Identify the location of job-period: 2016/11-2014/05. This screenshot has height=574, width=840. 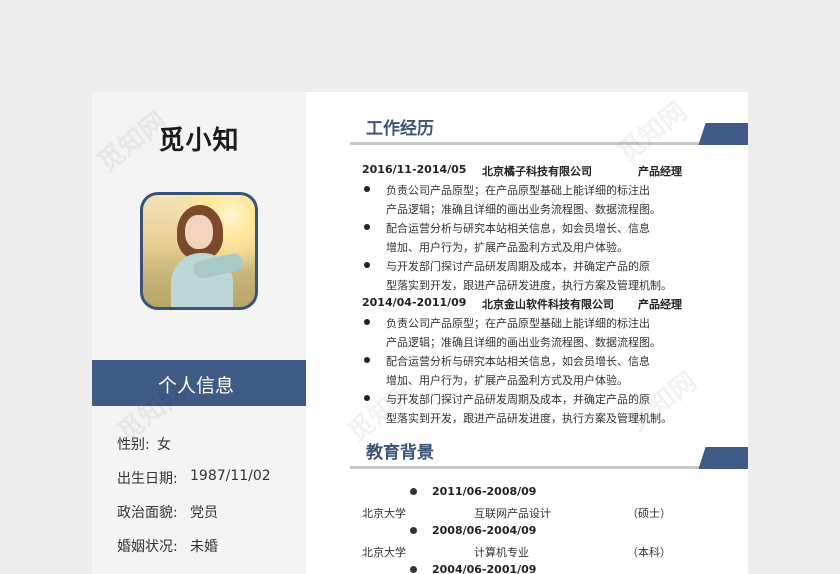
(414, 169).